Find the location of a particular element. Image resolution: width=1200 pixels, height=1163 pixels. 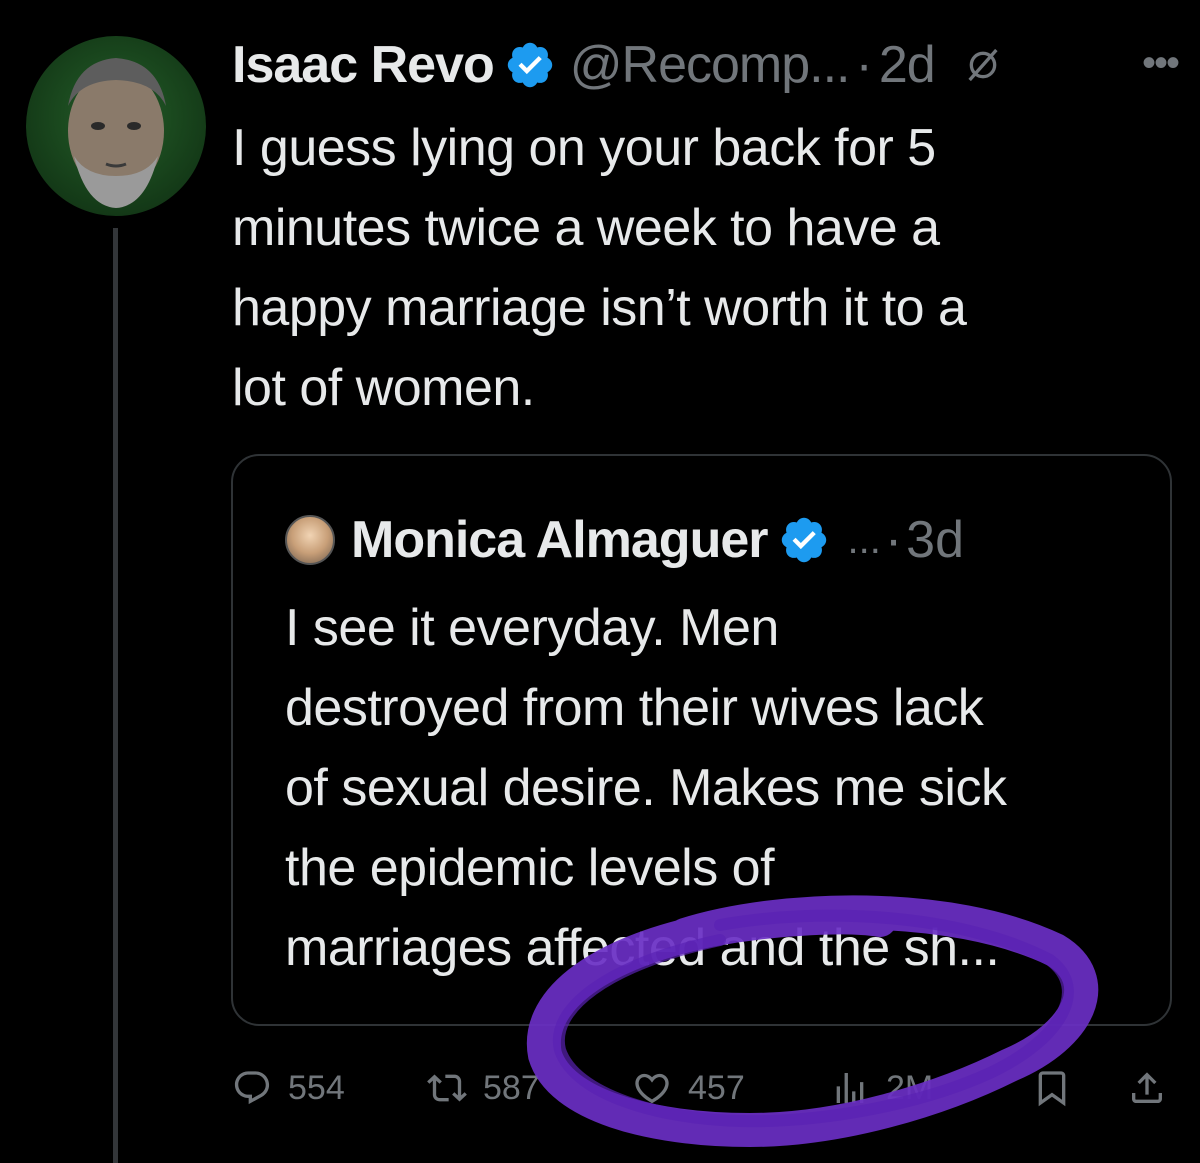

thread-line is located at coordinates (115, 695).